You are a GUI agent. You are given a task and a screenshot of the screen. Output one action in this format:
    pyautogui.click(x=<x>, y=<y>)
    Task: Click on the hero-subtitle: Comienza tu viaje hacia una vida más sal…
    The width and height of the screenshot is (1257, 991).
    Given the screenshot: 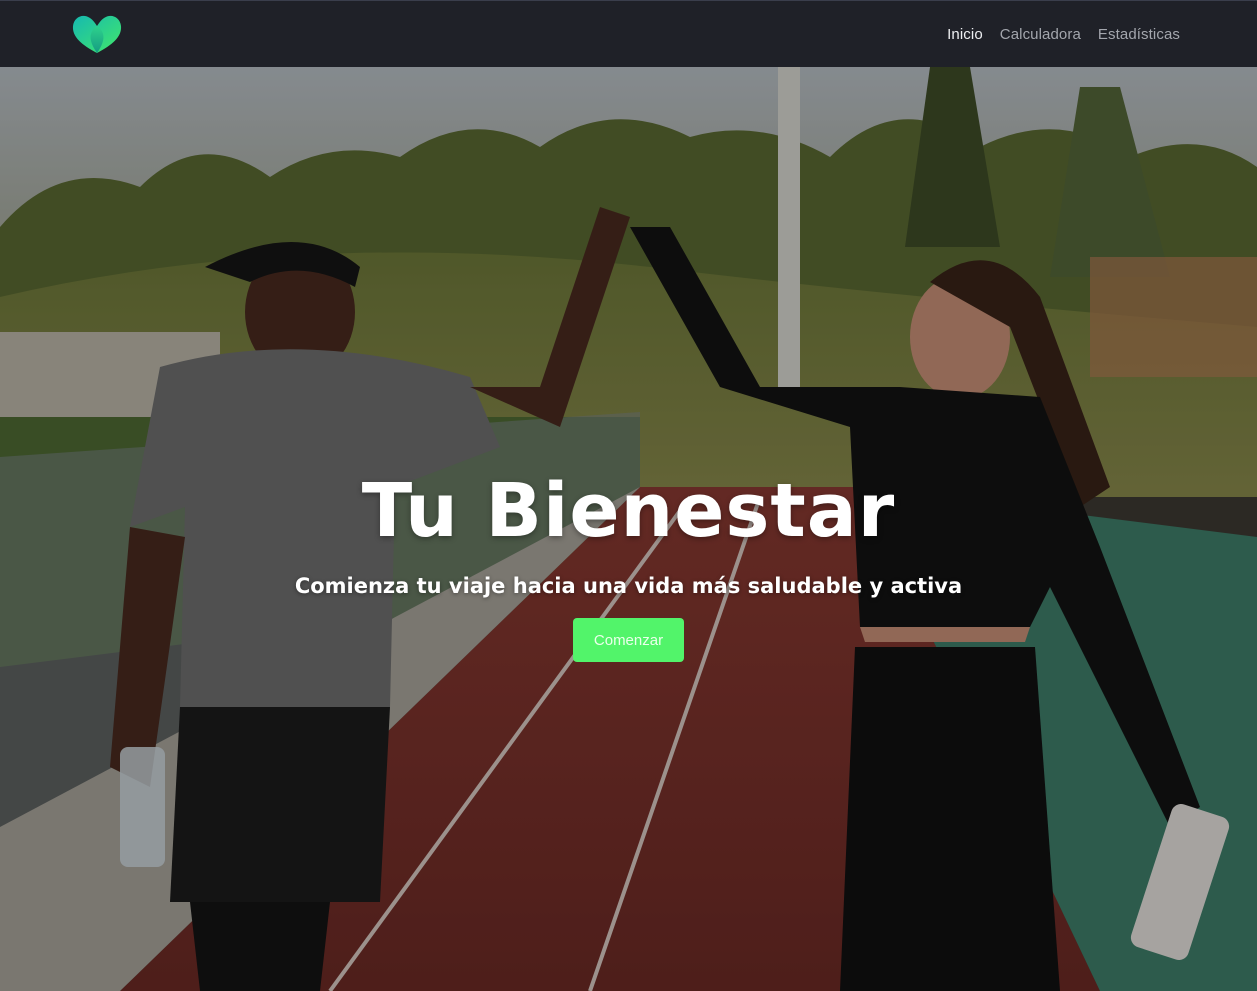 What is the action you would take?
    pyautogui.click(x=628, y=586)
    